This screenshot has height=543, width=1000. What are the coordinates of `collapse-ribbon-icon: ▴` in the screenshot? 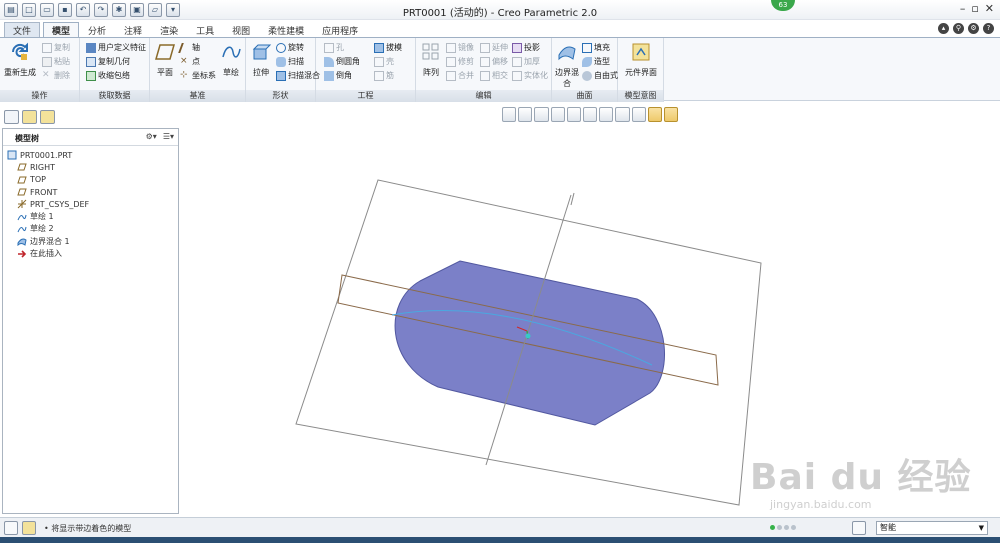 It's located at (943, 28).